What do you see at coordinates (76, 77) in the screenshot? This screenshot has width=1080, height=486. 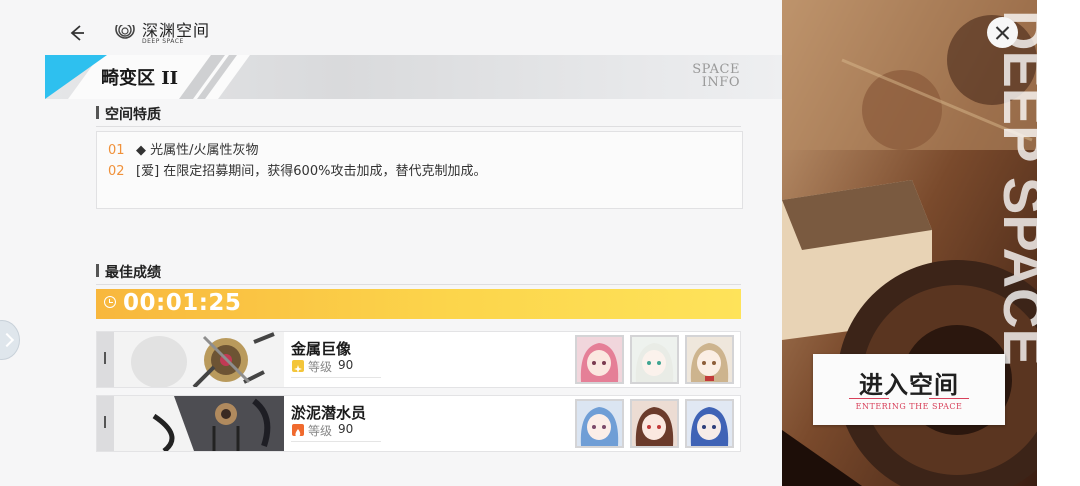 I see `banner-accent` at bounding box center [76, 77].